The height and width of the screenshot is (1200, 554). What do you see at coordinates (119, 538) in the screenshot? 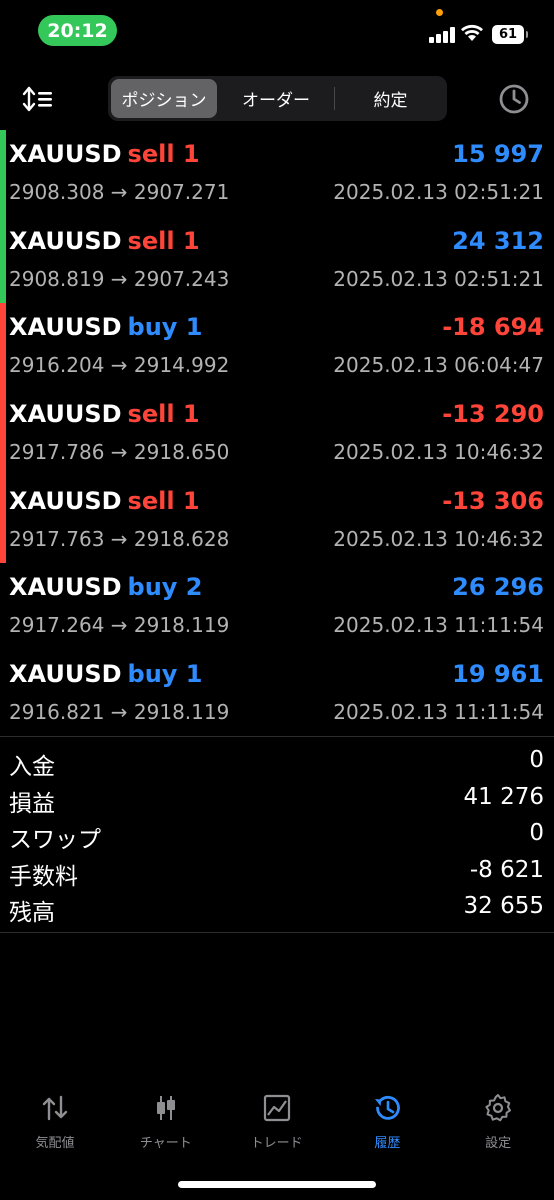
I see `deal-prices: 2917.763 → 2918.628` at bounding box center [119, 538].